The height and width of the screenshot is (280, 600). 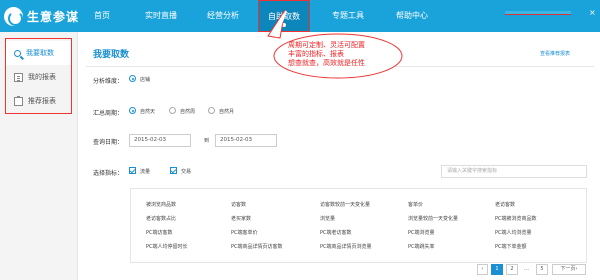 What do you see at coordinates (132, 110) in the screenshot?
I see `period-radio-day` at bounding box center [132, 110].